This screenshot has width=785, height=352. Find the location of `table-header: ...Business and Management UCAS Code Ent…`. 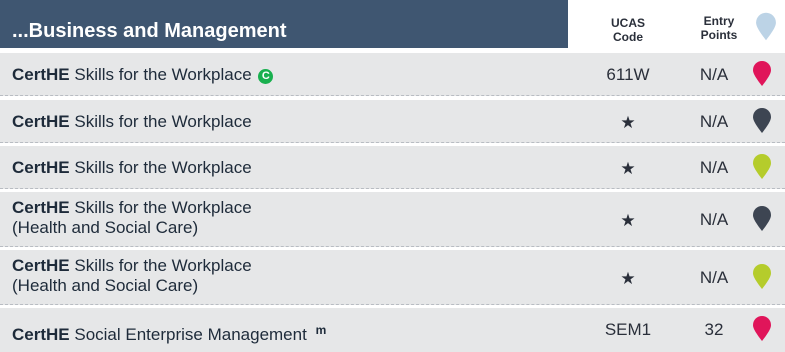

table-header: ...Business and Management UCAS Code Ent… is located at coordinates (392, 24).